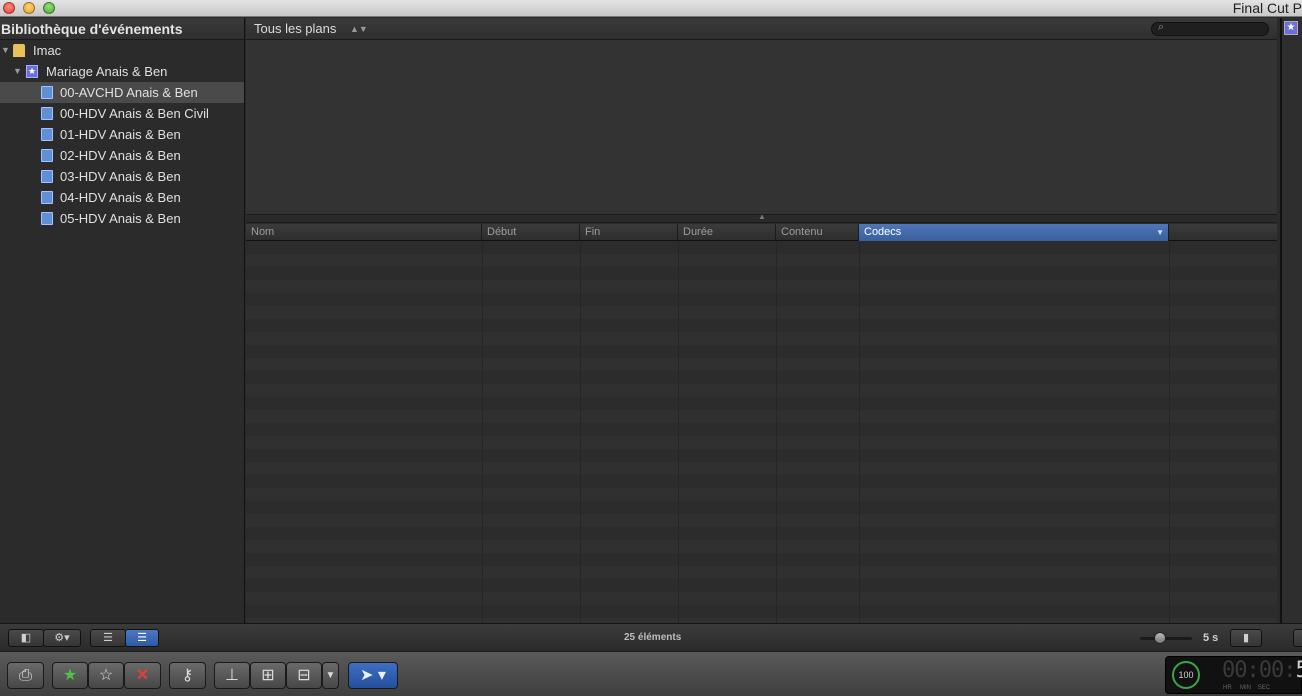  I want to click on clip-row: 05-HDV Anais & Ben, so click(122, 218).